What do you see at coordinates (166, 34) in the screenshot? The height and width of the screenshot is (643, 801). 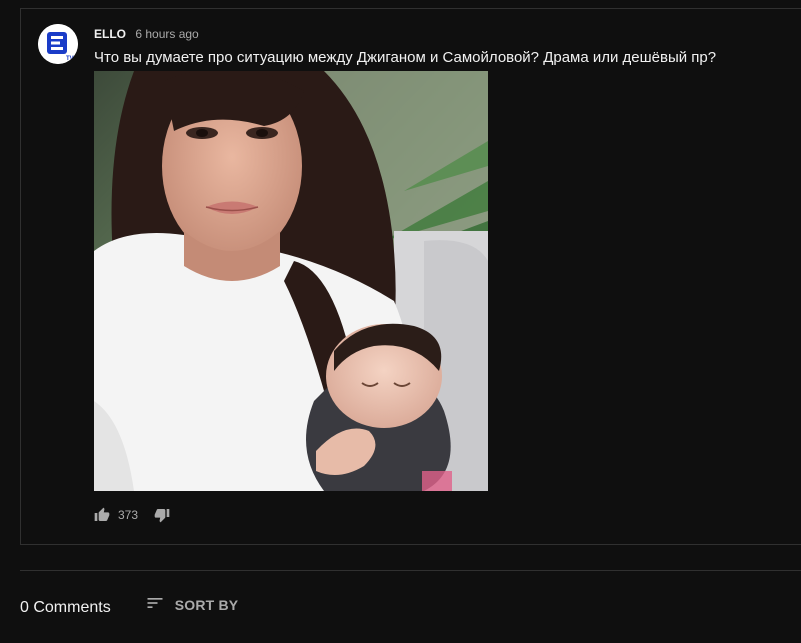 I see `post-timestamp: 6 hours ago` at bounding box center [166, 34].